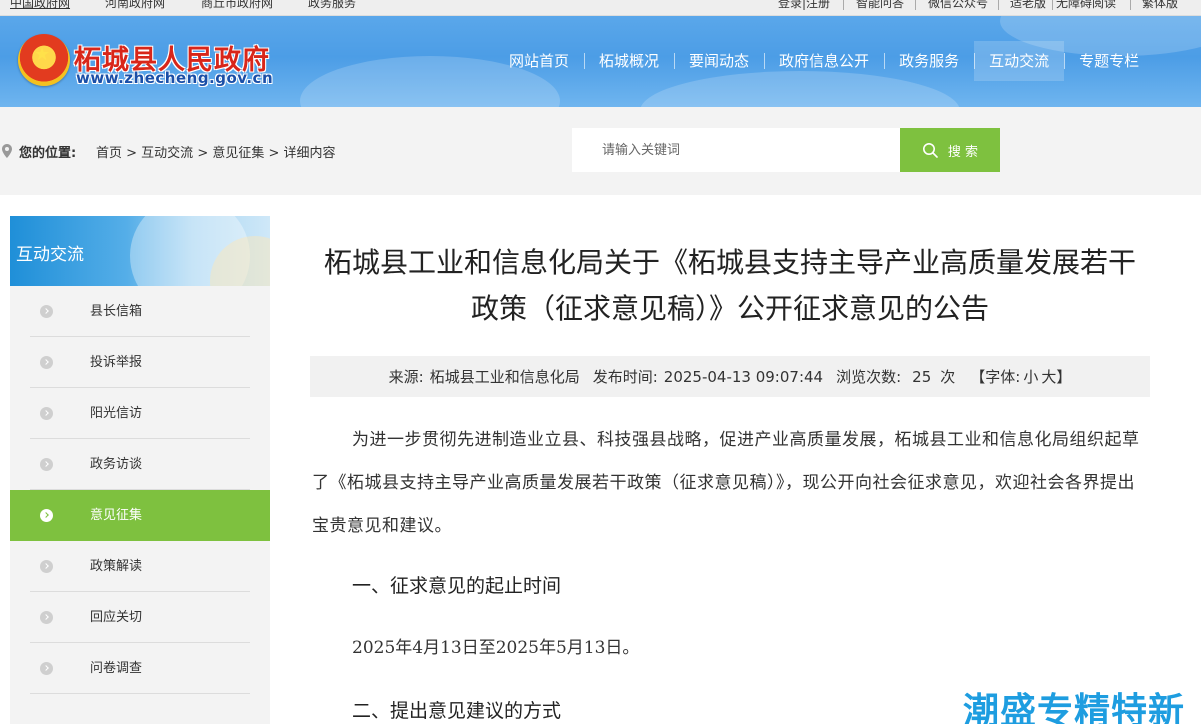 The image size is (1201, 724). What do you see at coordinates (230, 153) in the screenshot?
I see `breadcrumb-opinion: > 意见征集` at bounding box center [230, 153].